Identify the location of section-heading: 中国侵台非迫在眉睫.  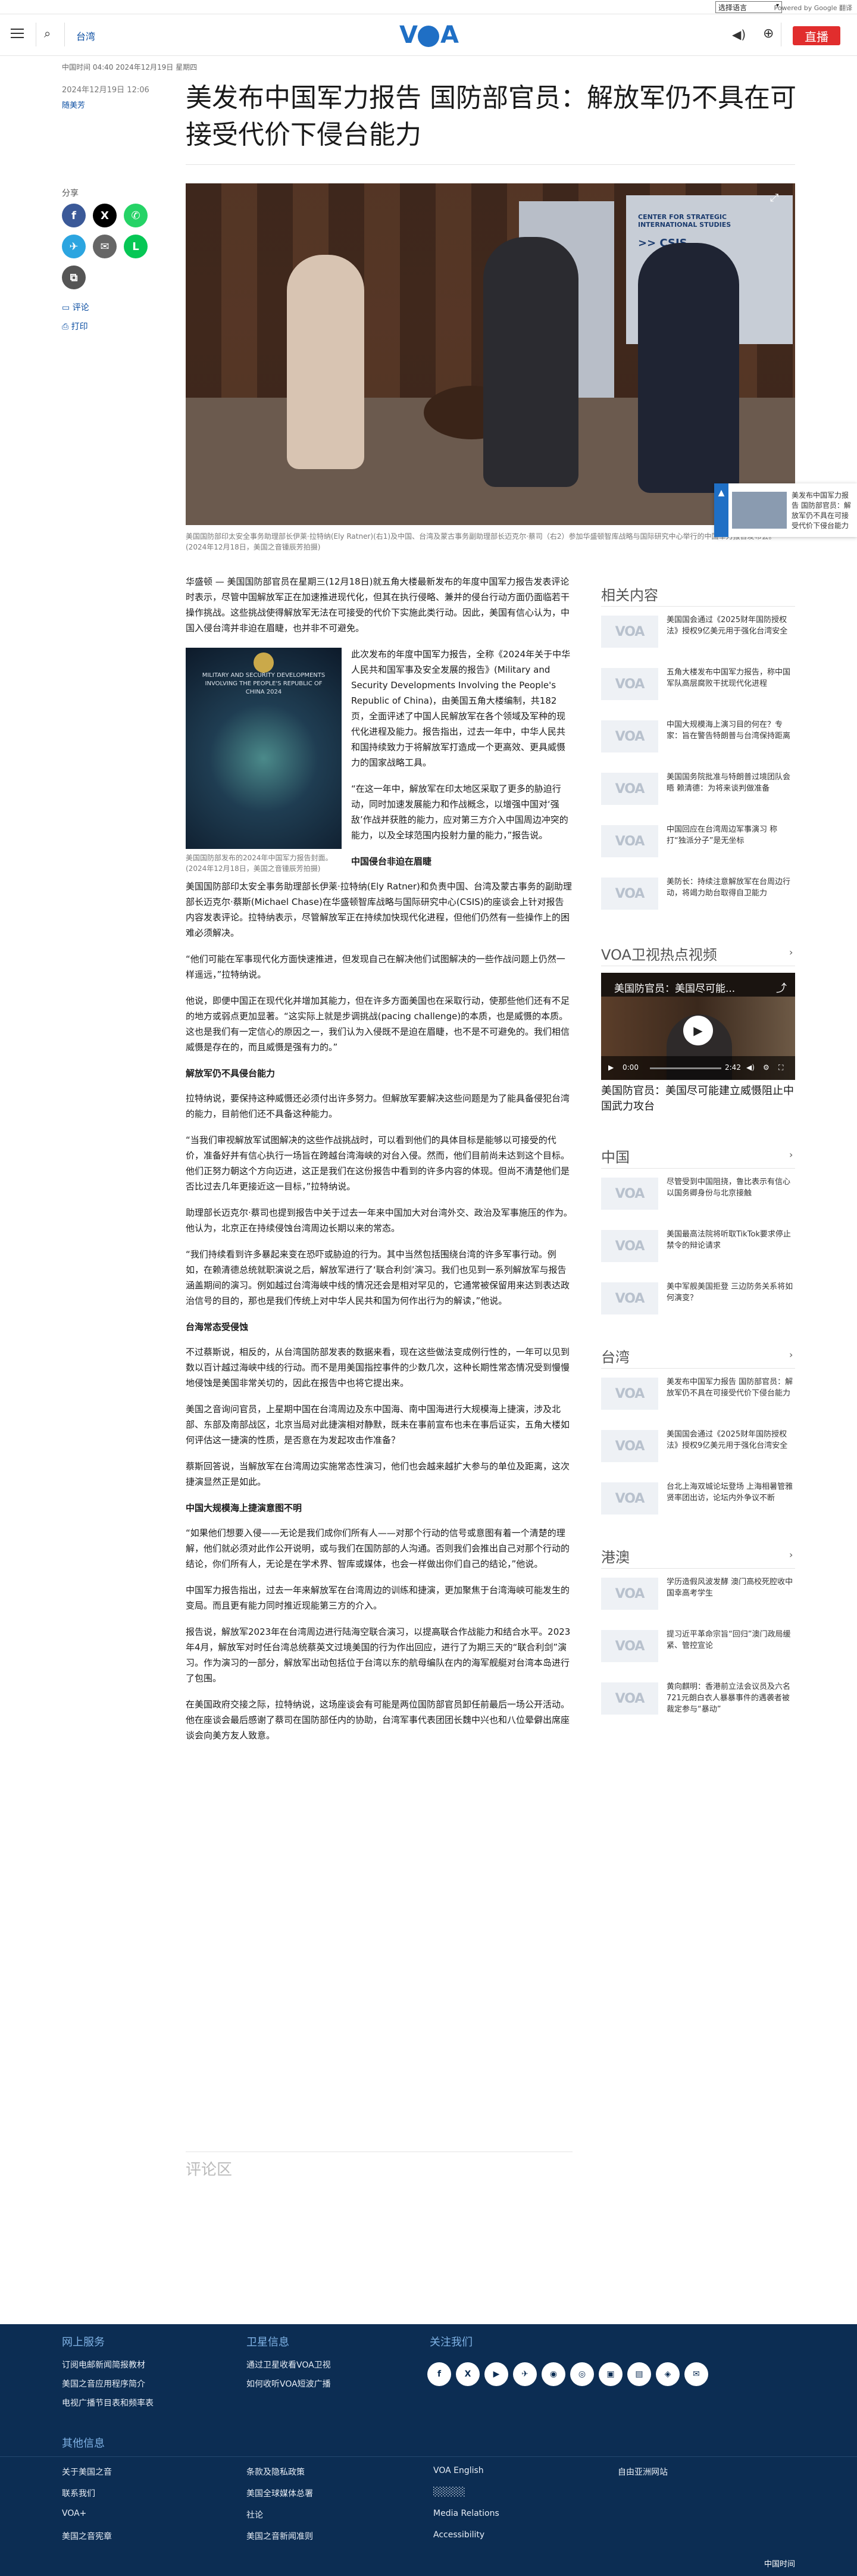
(391, 861).